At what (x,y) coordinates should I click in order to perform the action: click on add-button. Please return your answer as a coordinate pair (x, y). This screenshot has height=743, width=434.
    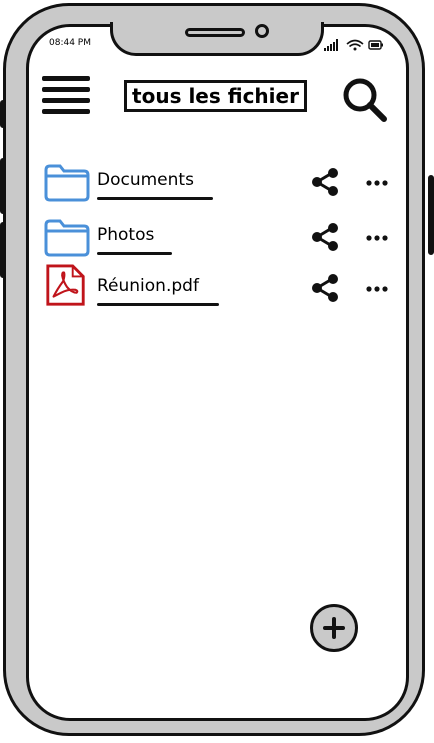
    Looking at the image, I should click on (334, 628).